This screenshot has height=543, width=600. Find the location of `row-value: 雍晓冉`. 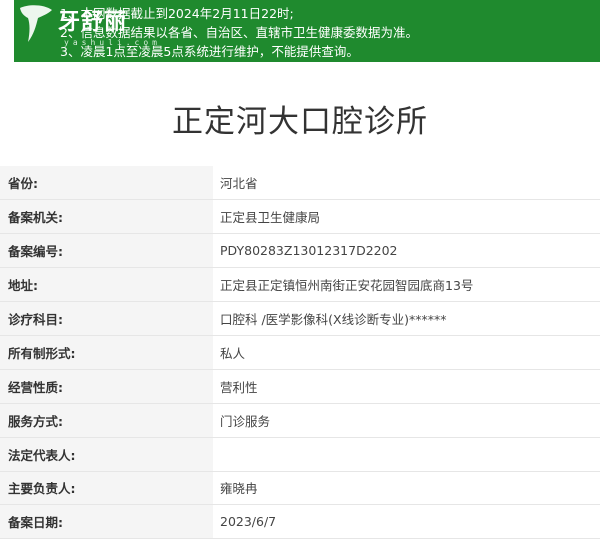

row-value: 雍晓冉 is located at coordinates (406, 488).